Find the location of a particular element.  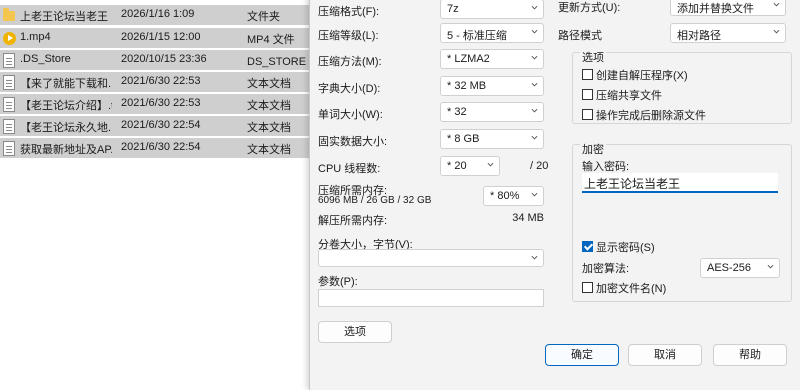

method-label: 压缩方法(M): is located at coordinates (350, 62).